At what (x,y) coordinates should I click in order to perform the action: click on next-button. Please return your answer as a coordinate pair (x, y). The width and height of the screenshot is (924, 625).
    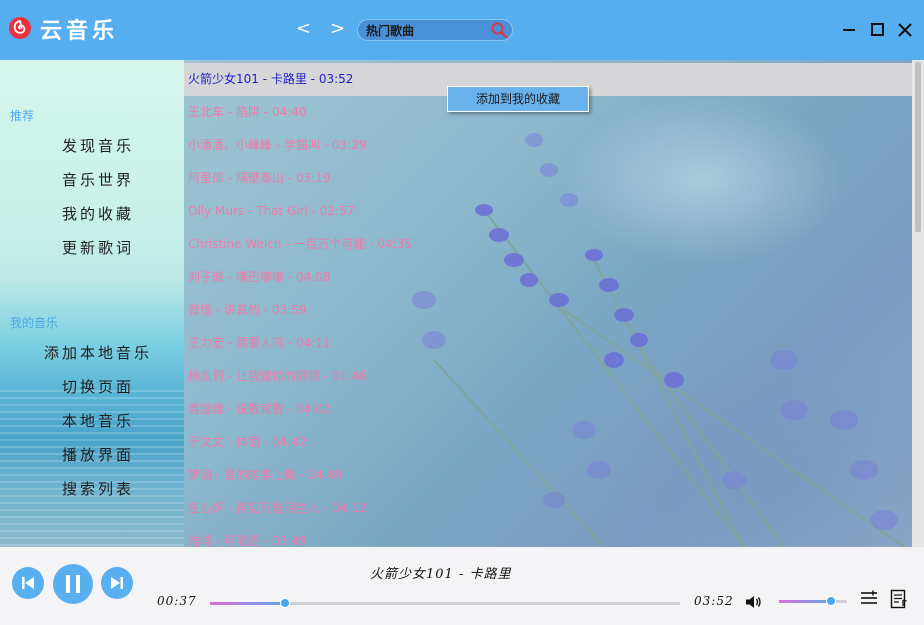
    Looking at the image, I should click on (117, 583).